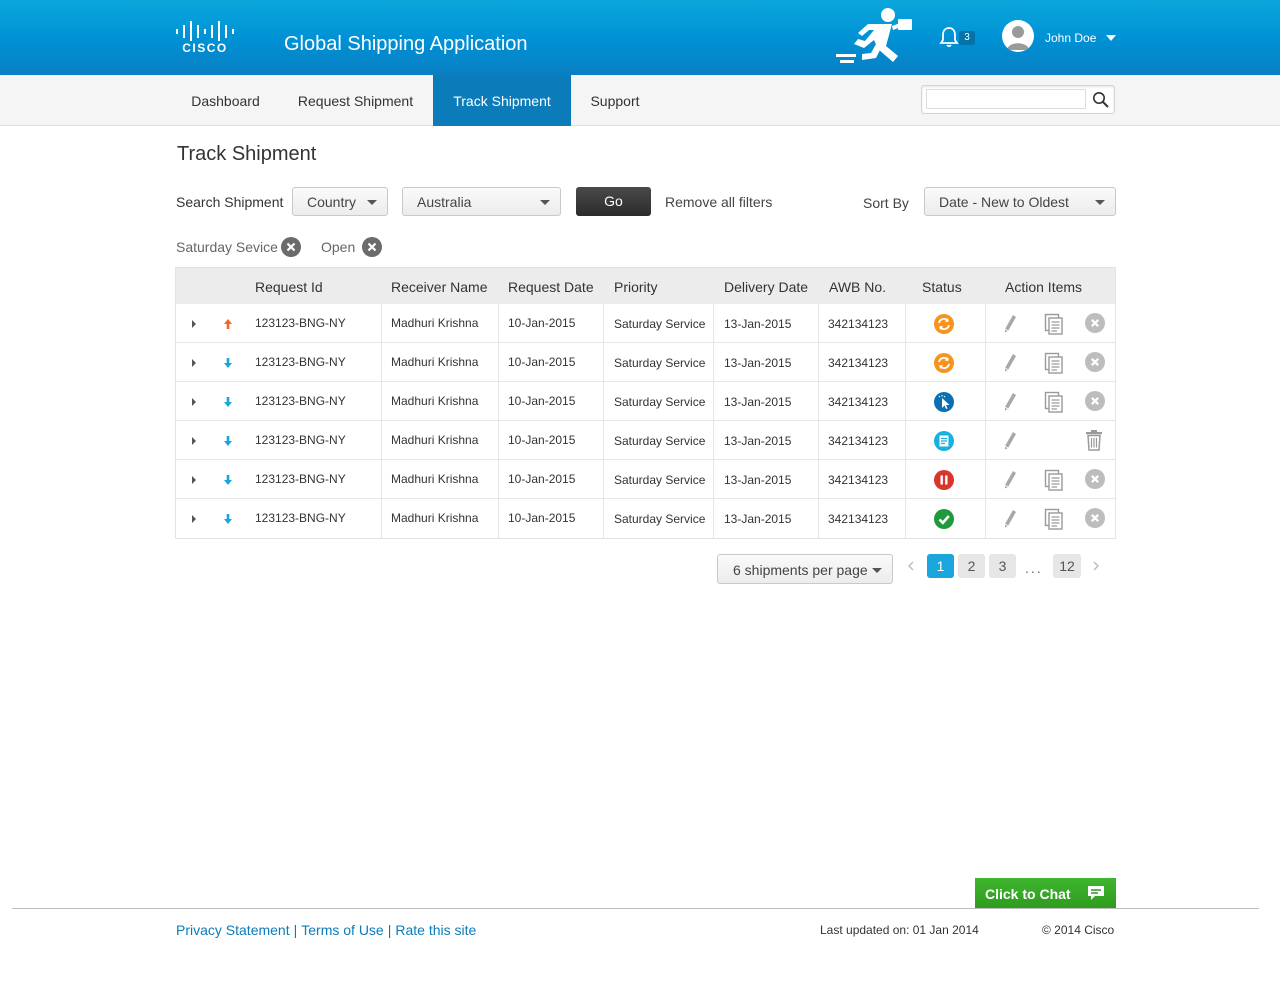  I want to click on search-input, so click(1006, 99).